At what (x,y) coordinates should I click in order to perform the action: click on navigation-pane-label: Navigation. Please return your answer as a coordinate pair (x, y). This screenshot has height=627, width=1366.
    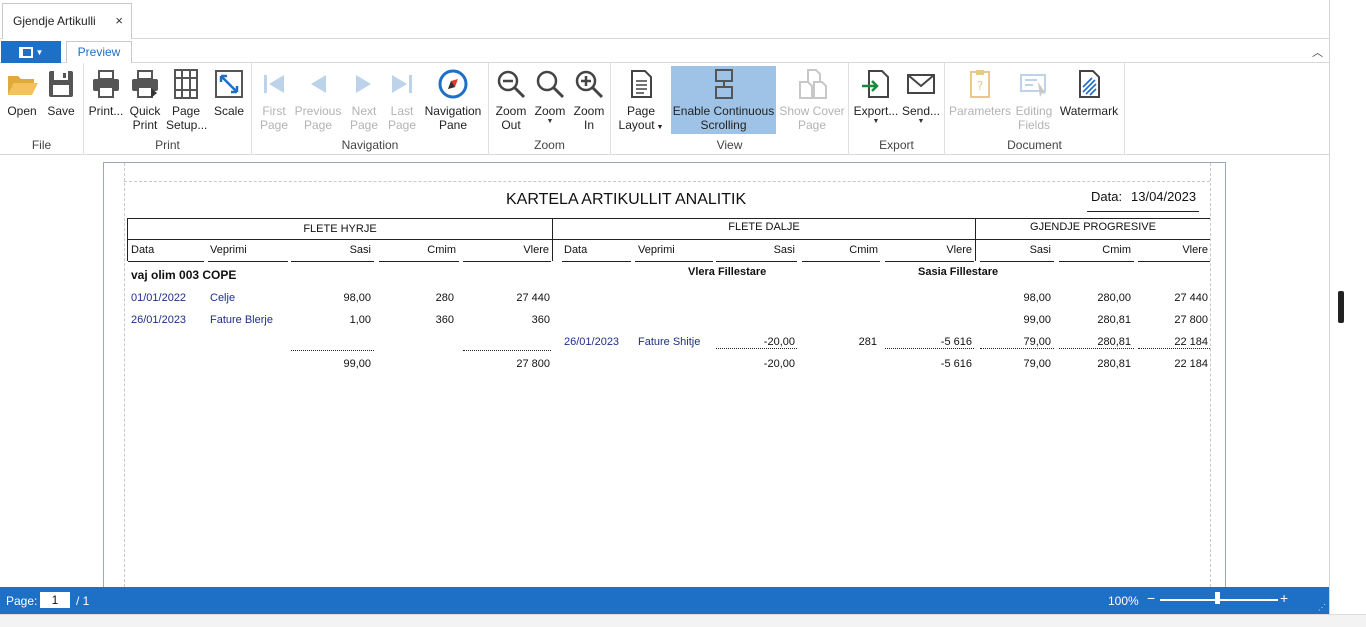
    Looking at the image, I should click on (453, 111).